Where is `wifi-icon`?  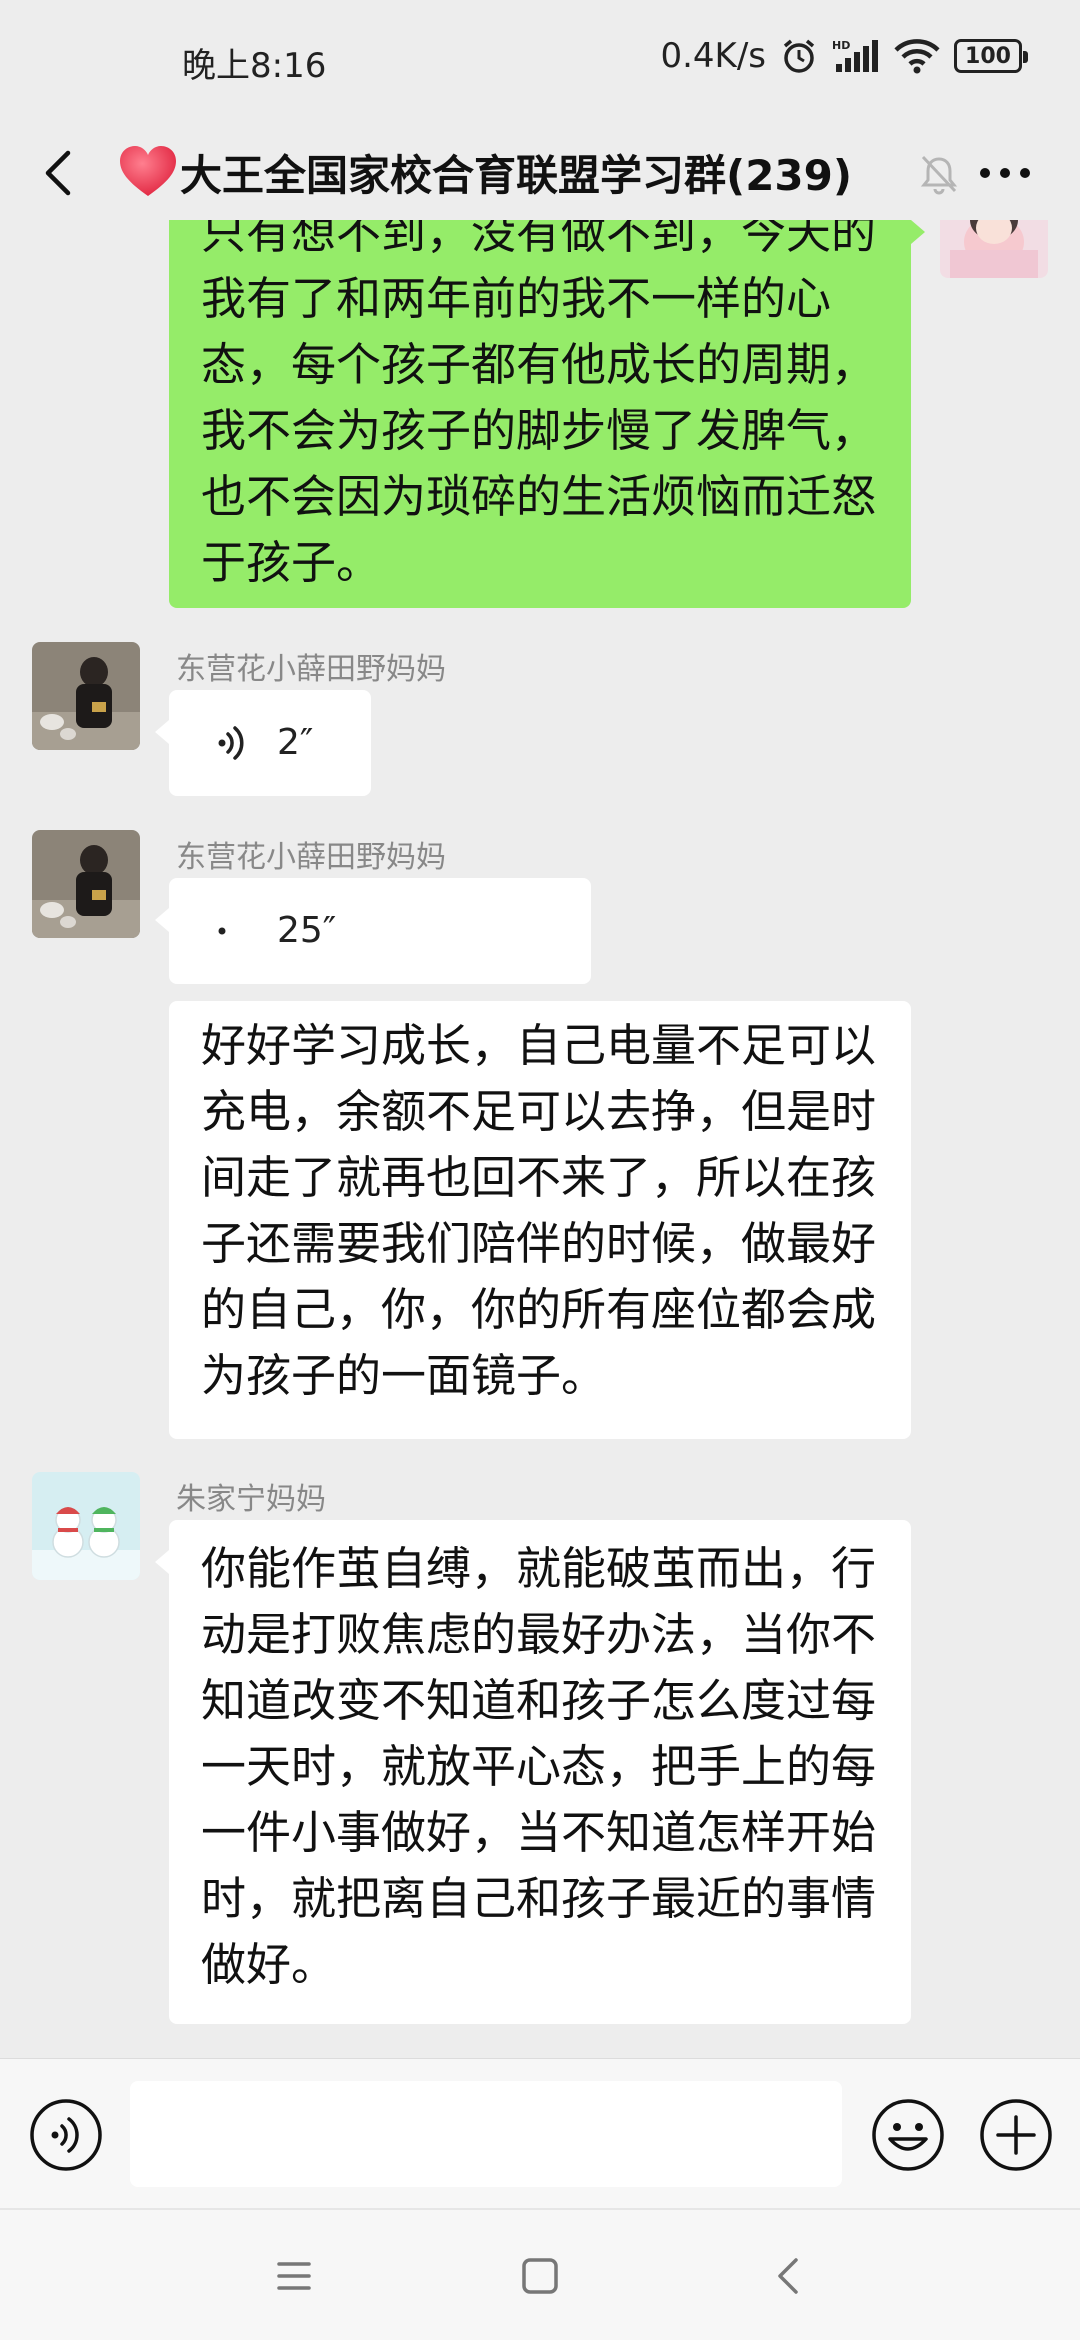 wifi-icon is located at coordinates (917, 56).